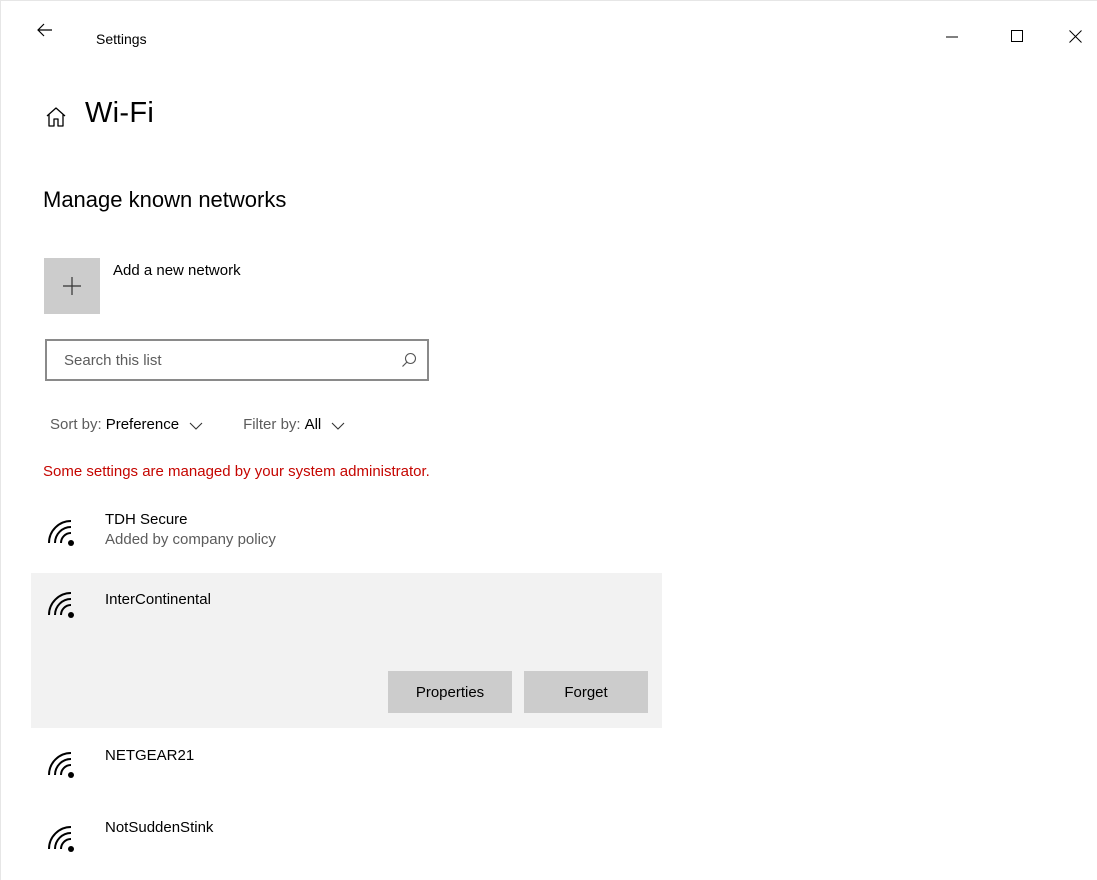 Image resolution: width=1097 pixels, height=880 pixels. I want to click on title-bar: Settings, so click(549, 34).